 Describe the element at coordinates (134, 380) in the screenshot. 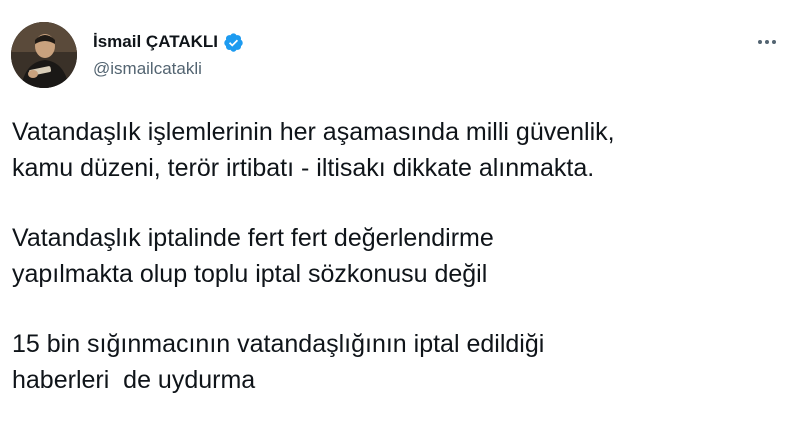

I see `tweet-text-line: haberleri de uydurma` at that location.